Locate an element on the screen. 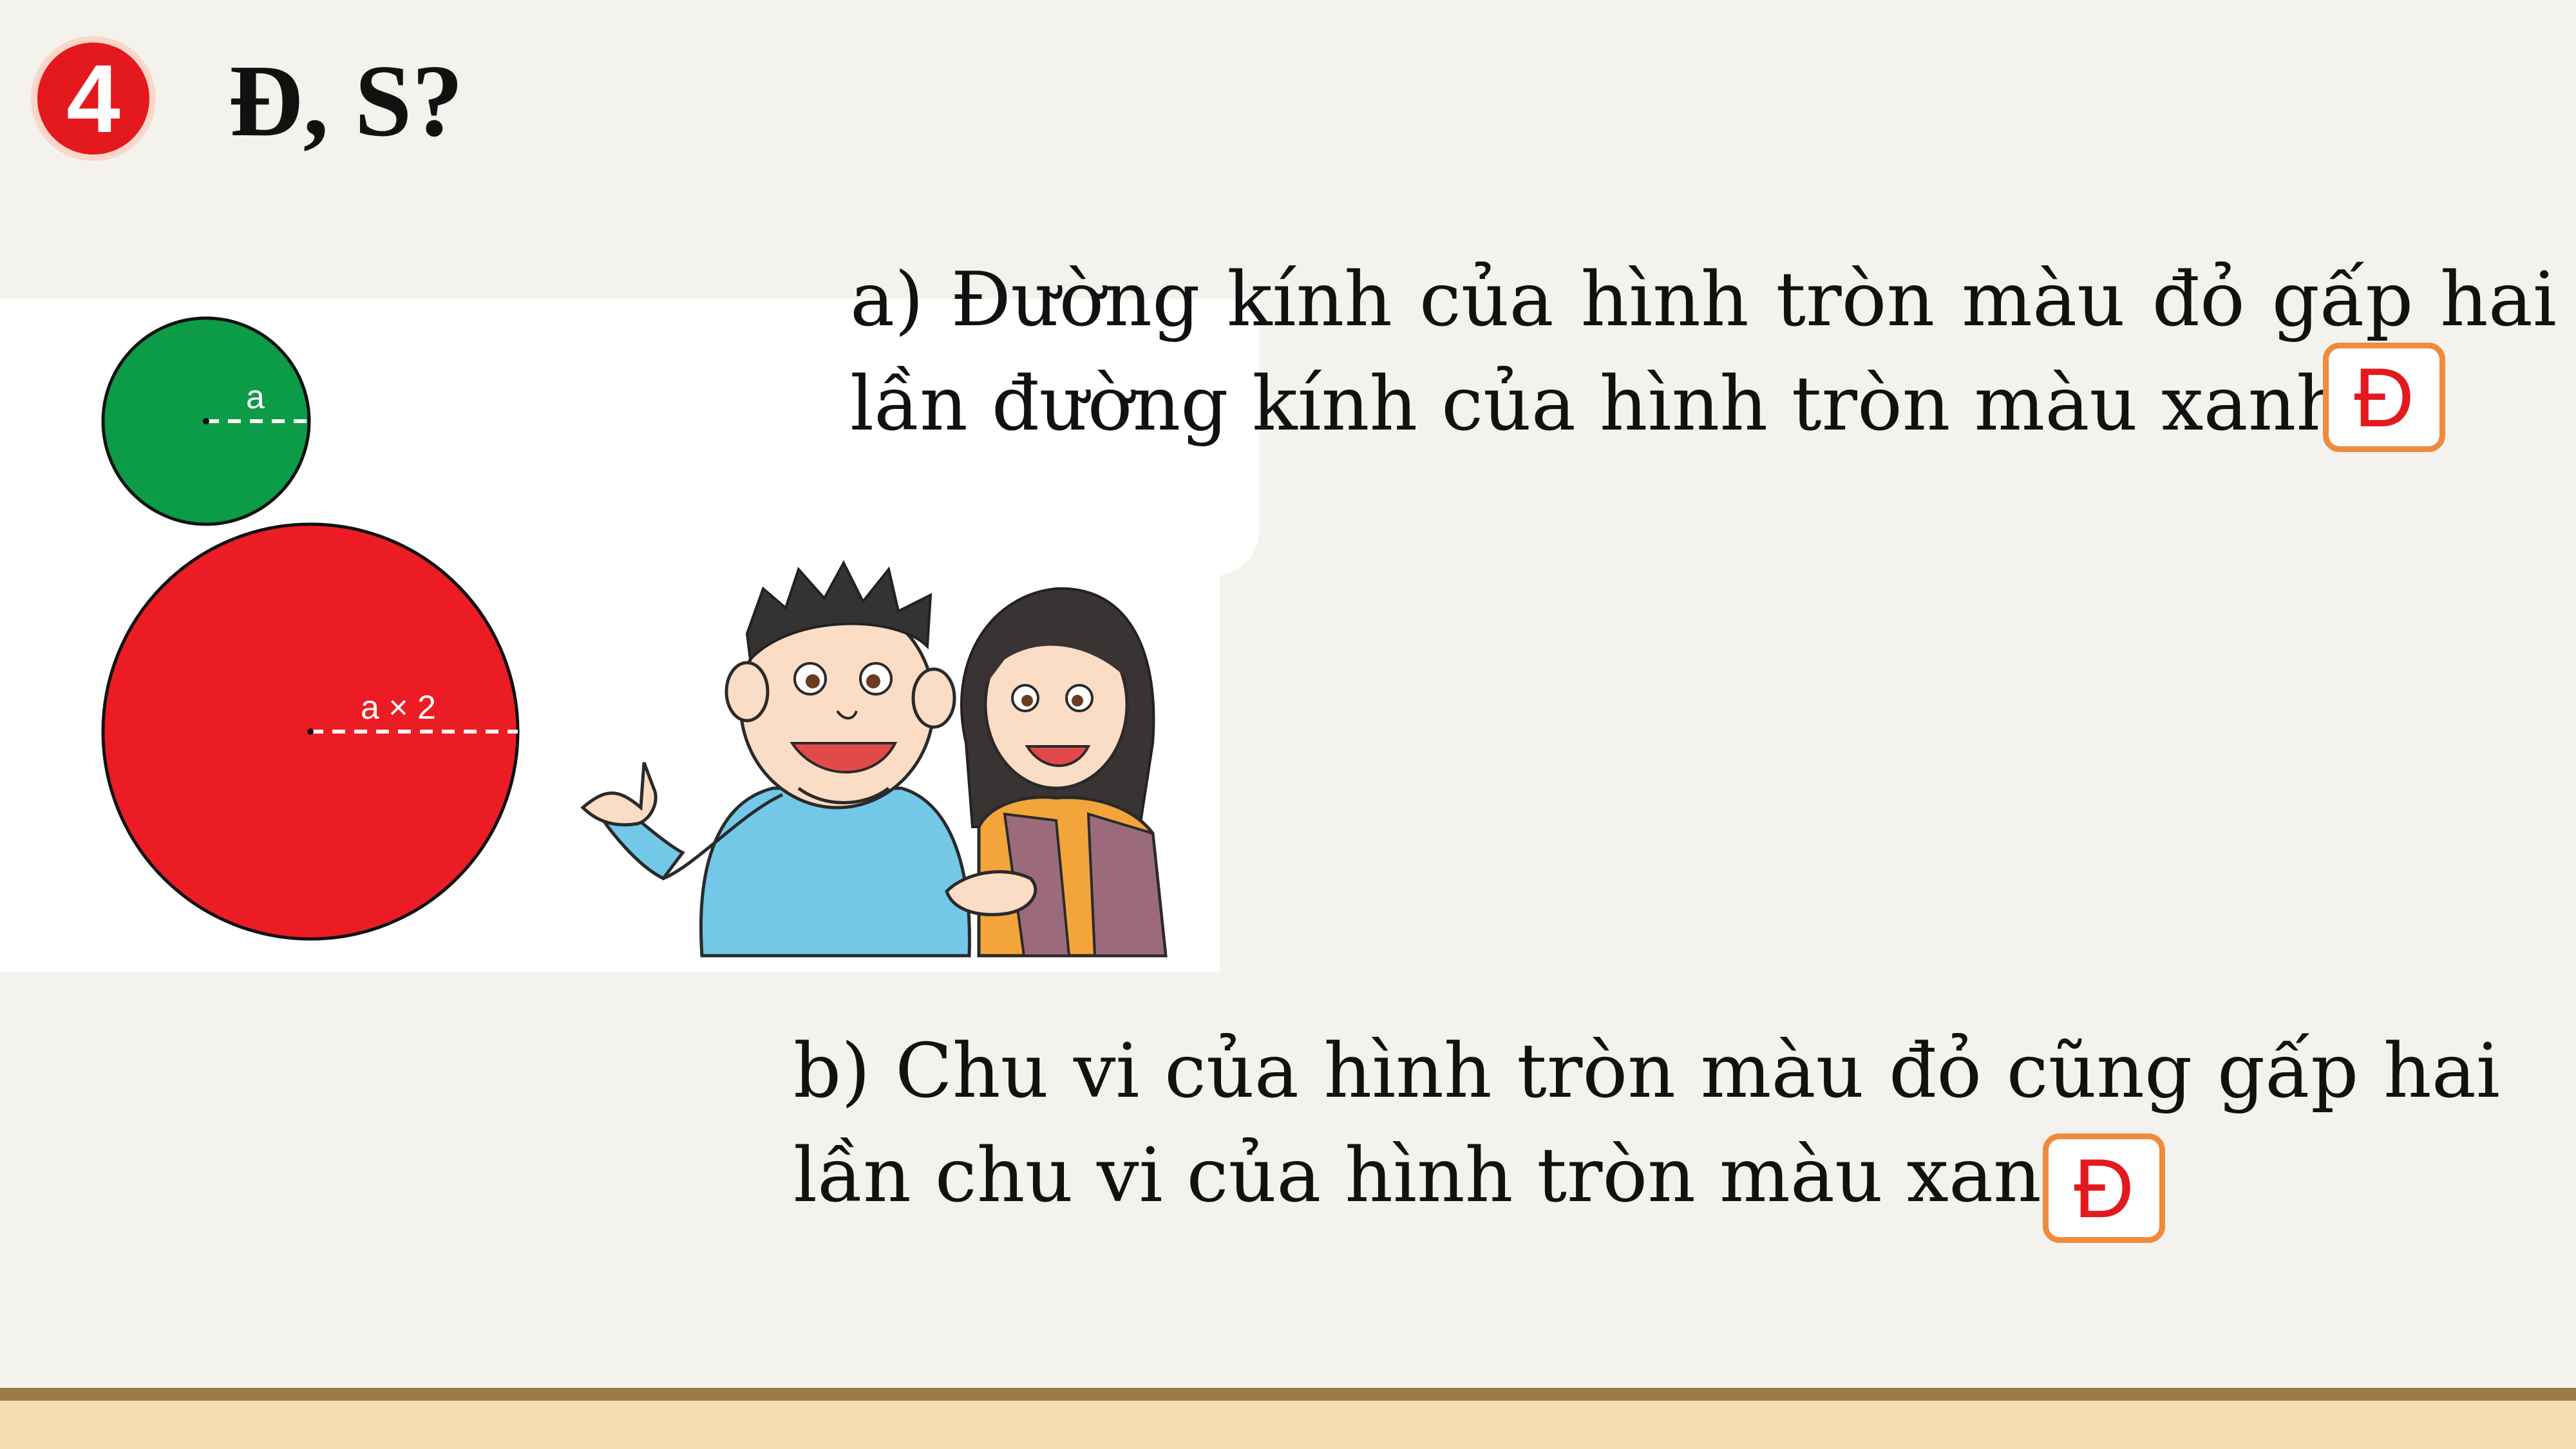  girl-character is located at coordinates (1057, 773).